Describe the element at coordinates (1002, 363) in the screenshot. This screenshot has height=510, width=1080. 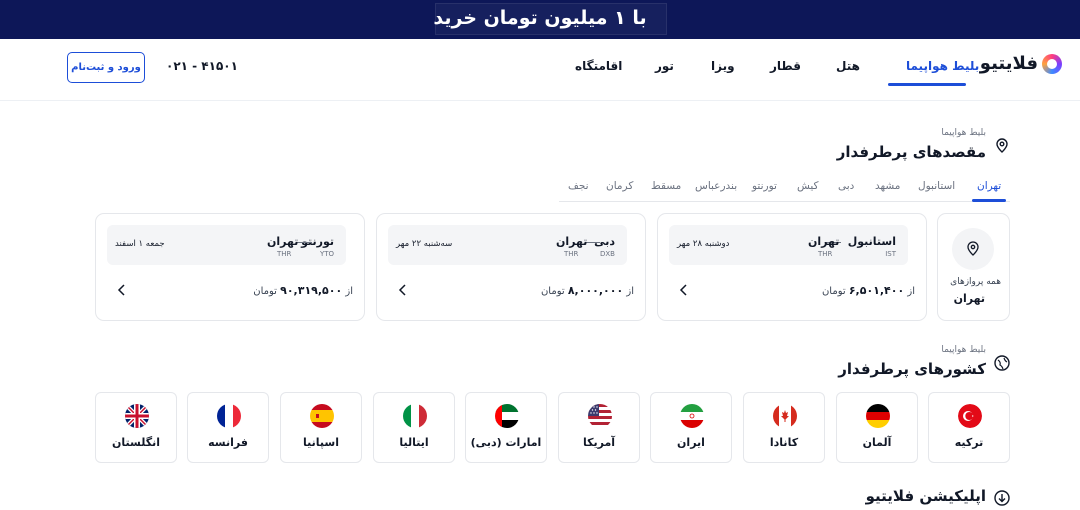
I see `globe-pin-icon` at that location.